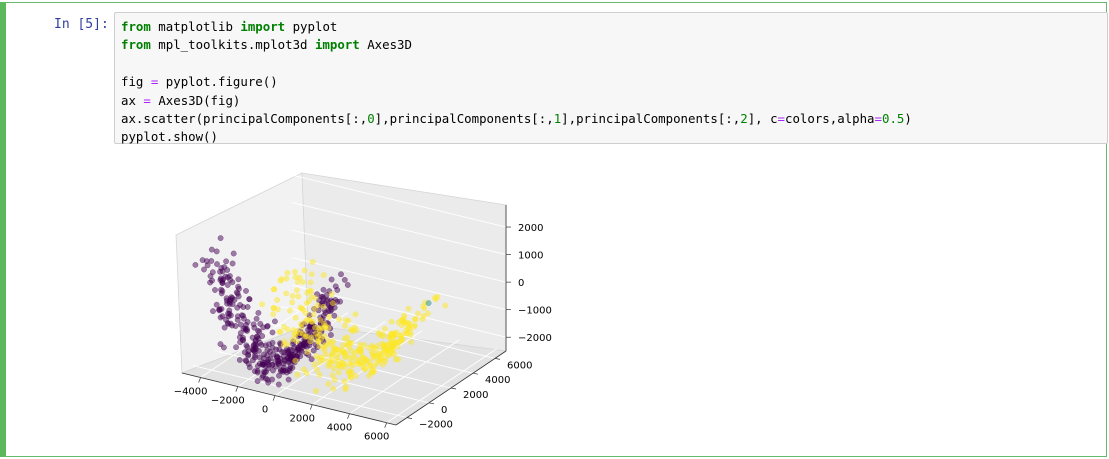  I want to click on import-name: pyplot, so click(311, 26).